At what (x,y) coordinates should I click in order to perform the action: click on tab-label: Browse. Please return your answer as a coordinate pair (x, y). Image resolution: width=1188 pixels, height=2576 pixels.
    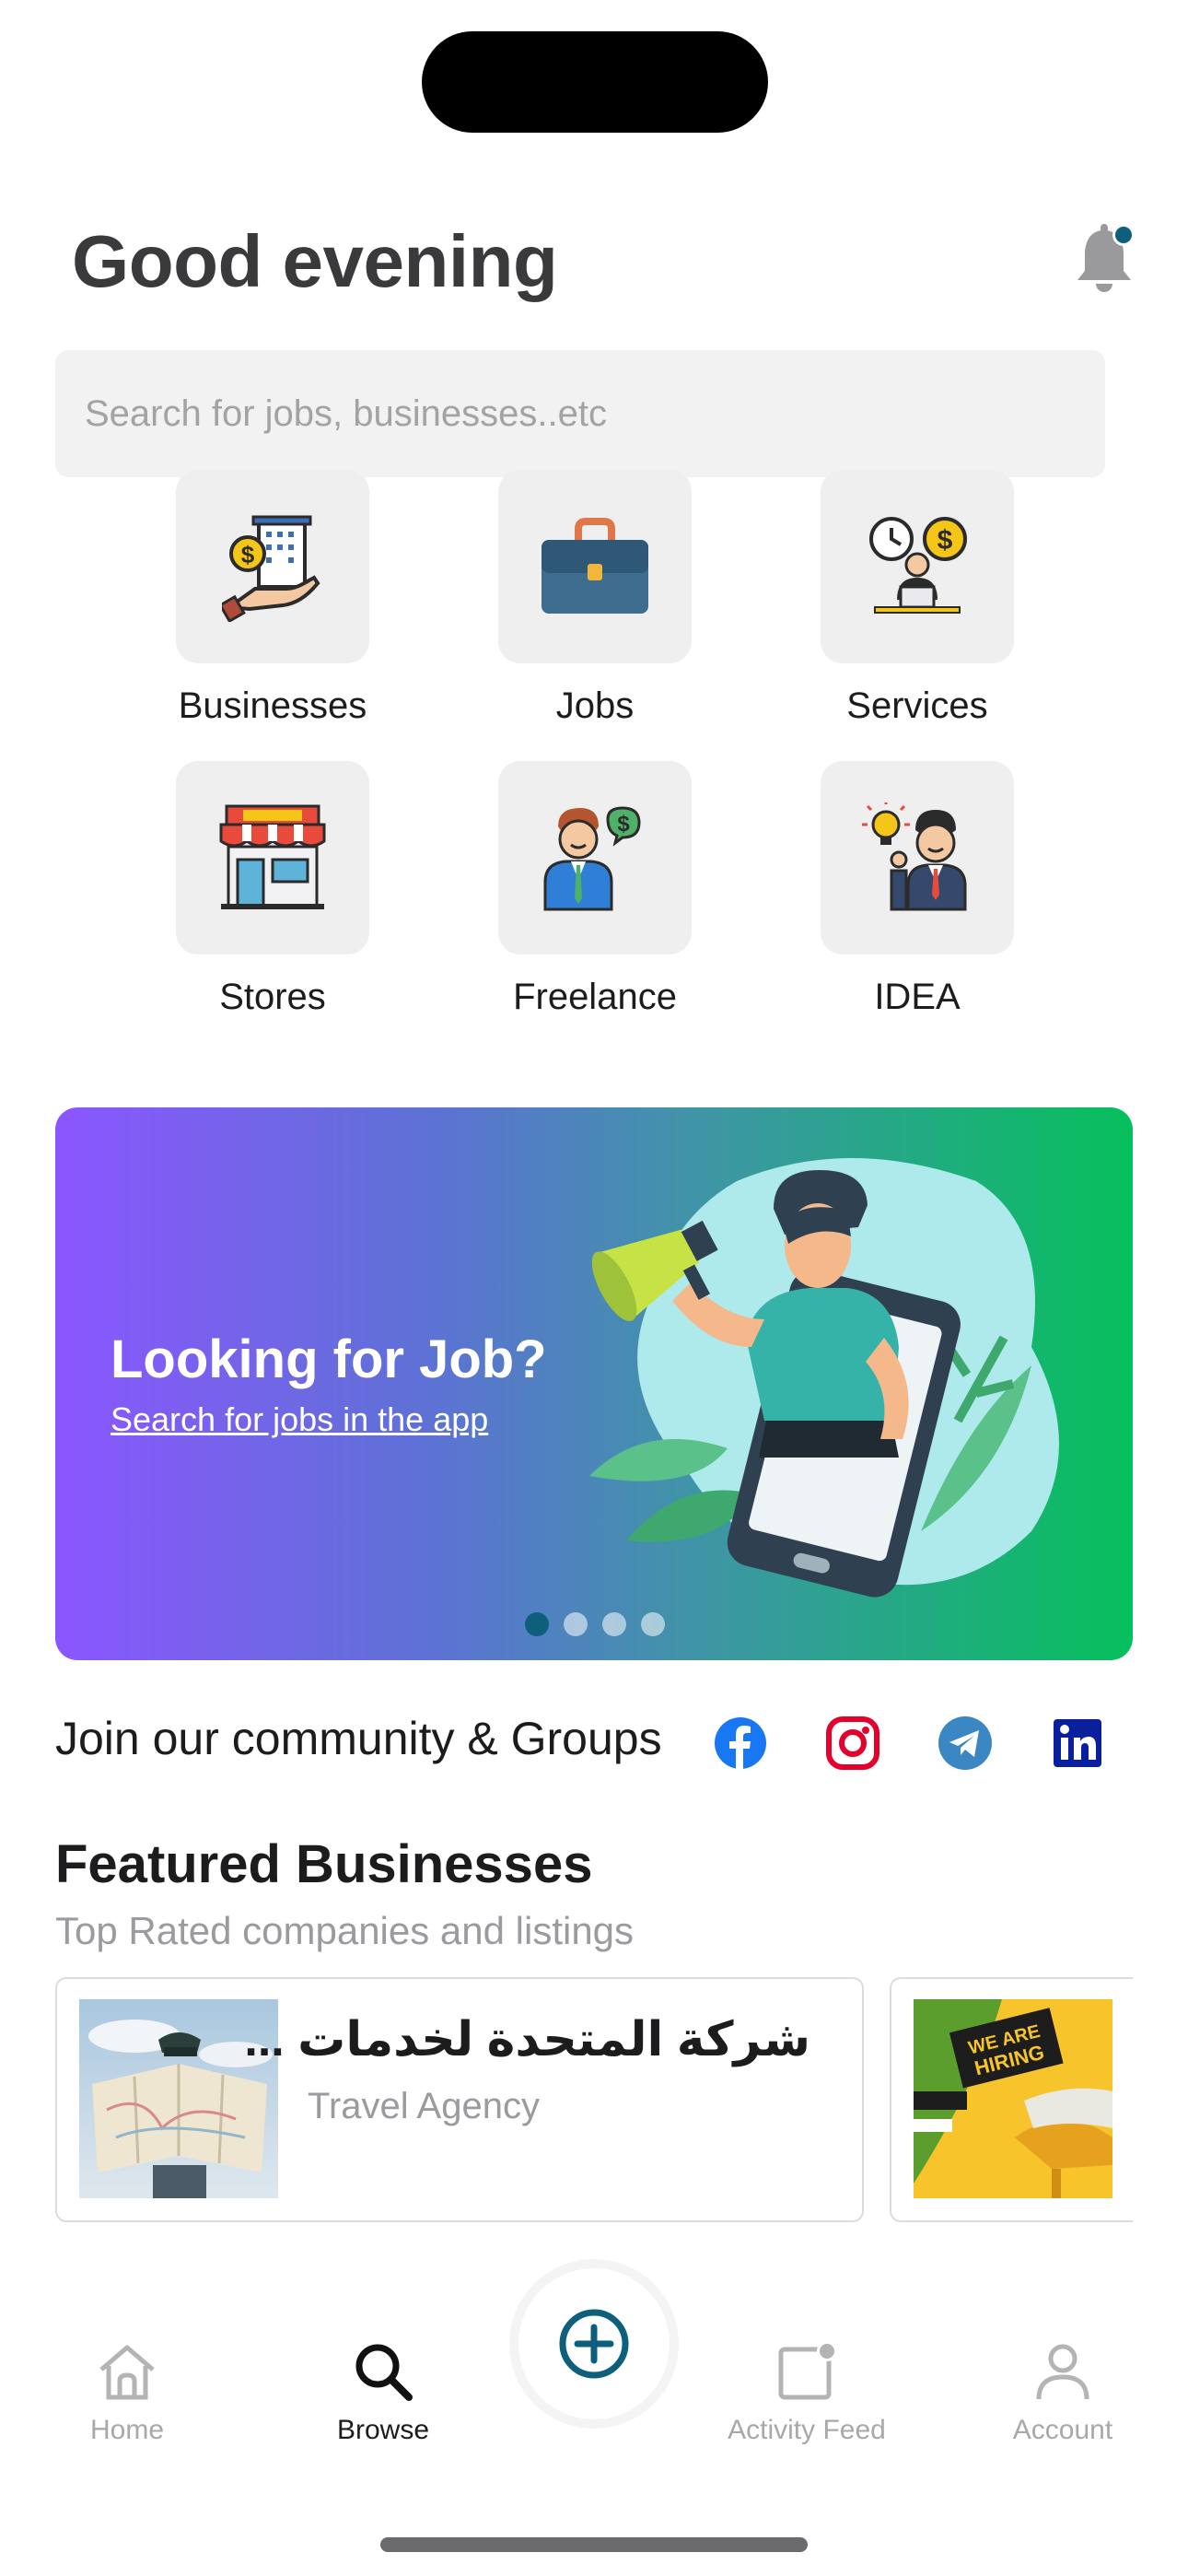
    Looking at the image, I should click on (383, 2430).